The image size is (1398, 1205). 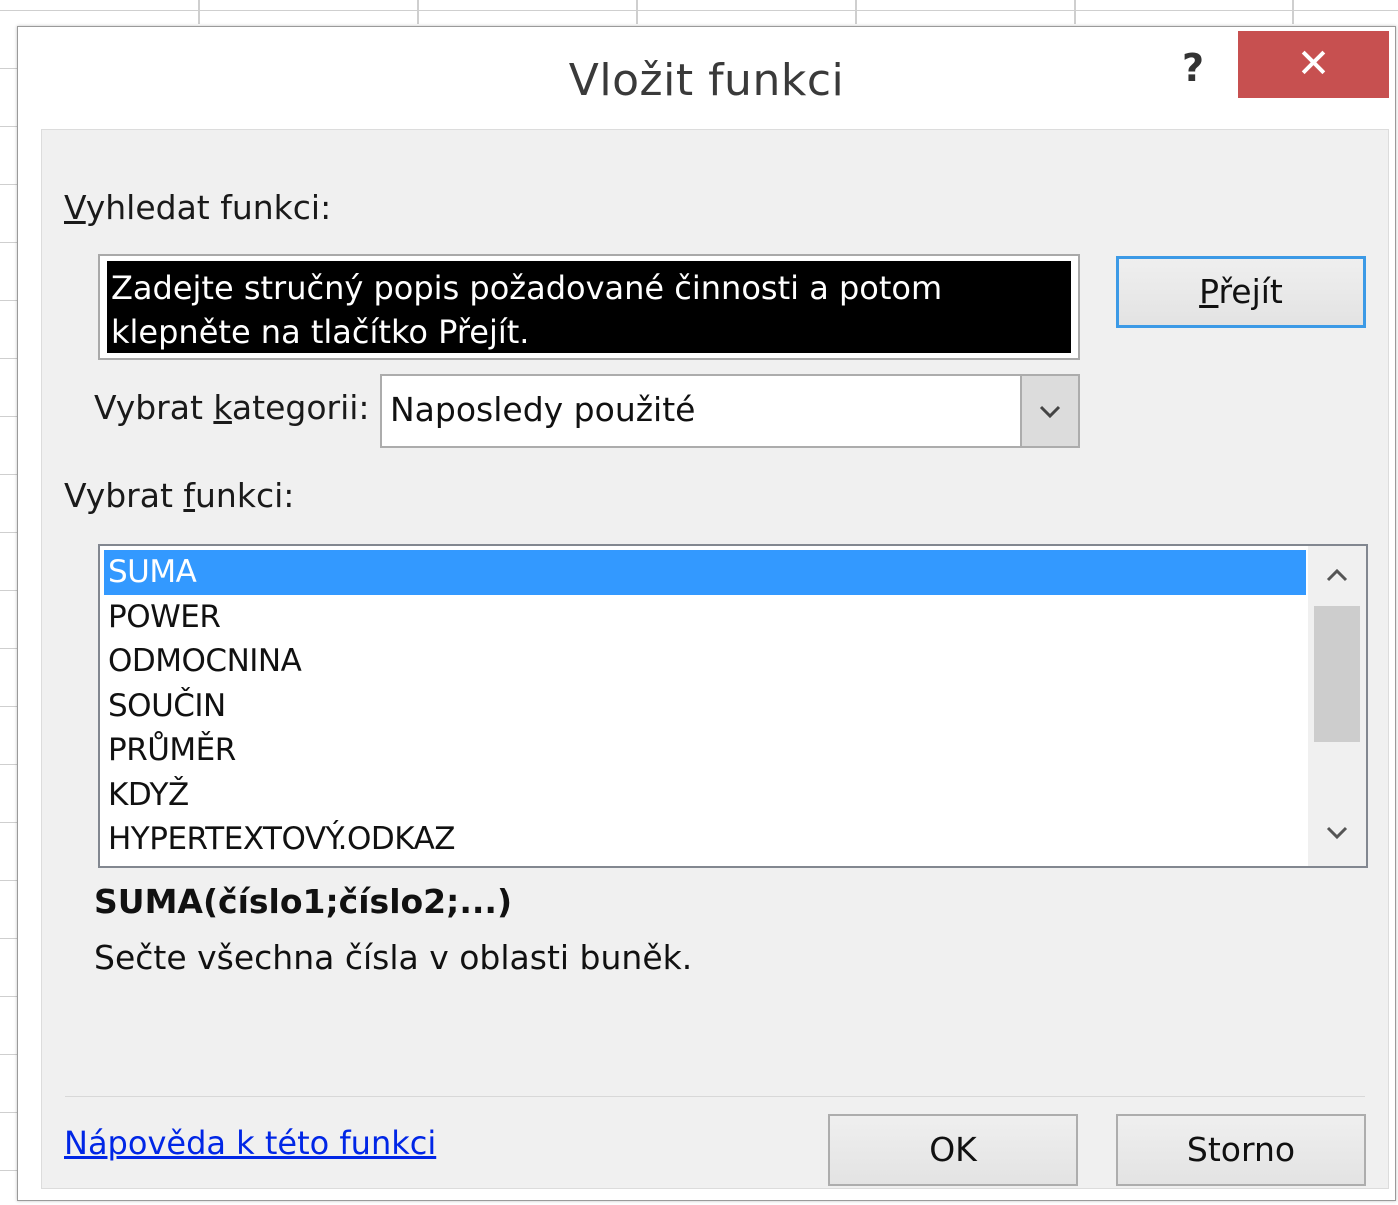 I want to click on list-item: ODMOCNINA, so click(x=705, y=661).